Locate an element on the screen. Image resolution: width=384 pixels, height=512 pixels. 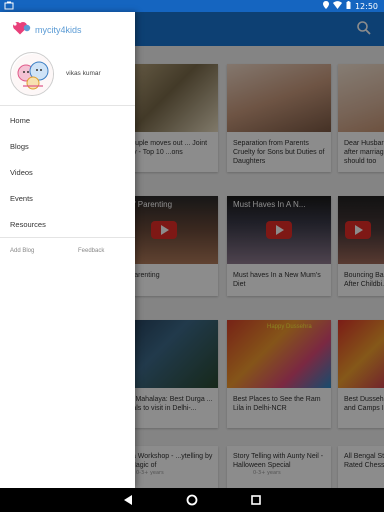
back-icon is located at coordinates (128, 500).